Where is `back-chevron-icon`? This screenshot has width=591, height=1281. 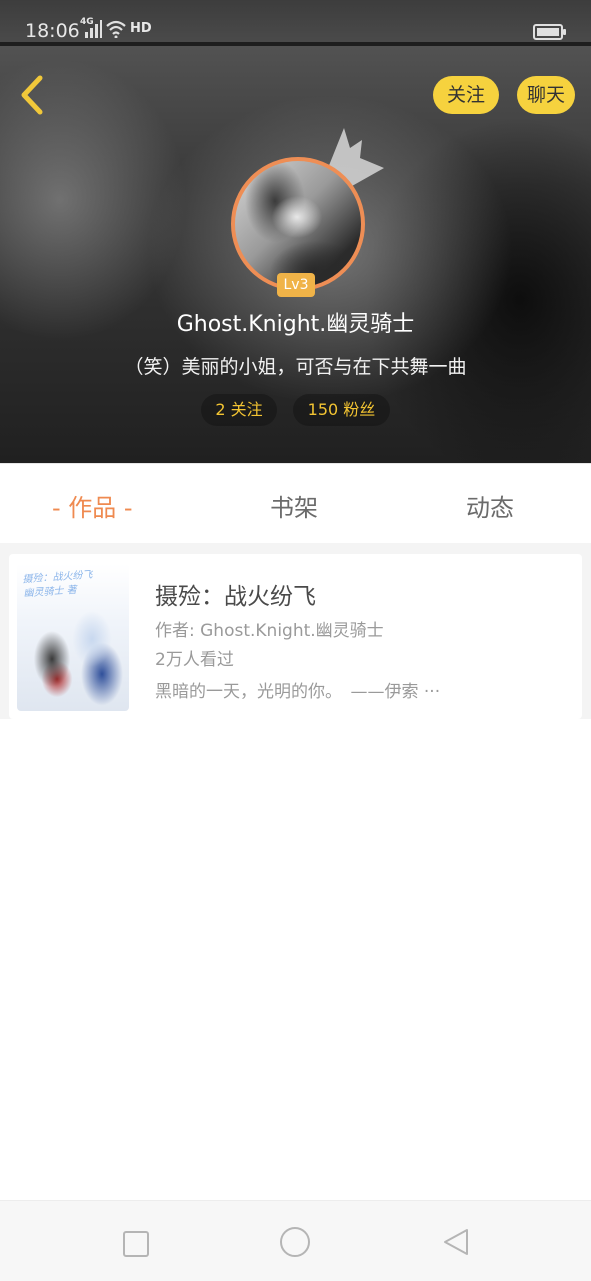
back-chevron-icon is located at coordinates (34, 95).